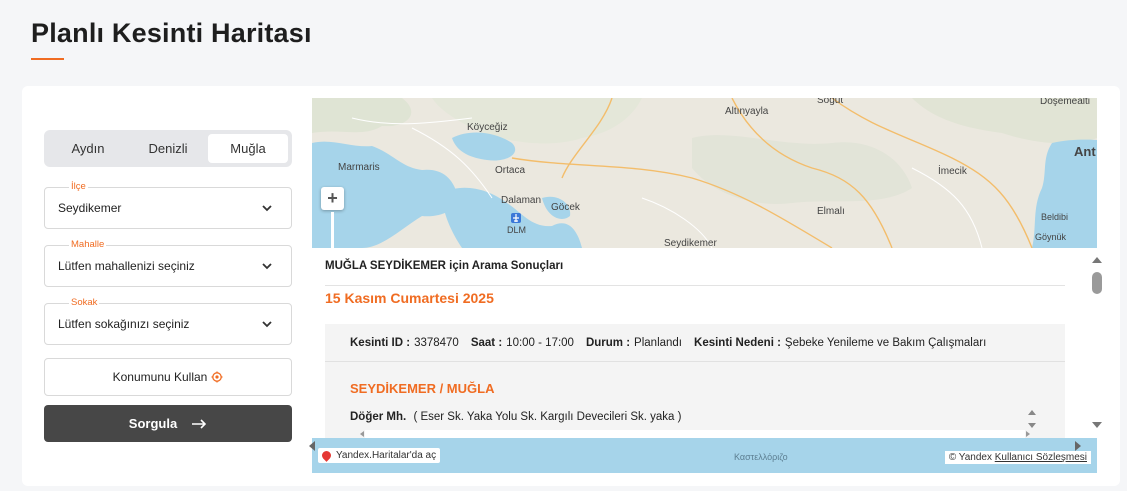  Describe the element at coordinates (359, 167) in the screenshot. I see `map-label-marmaris: Marmaris` at that location.